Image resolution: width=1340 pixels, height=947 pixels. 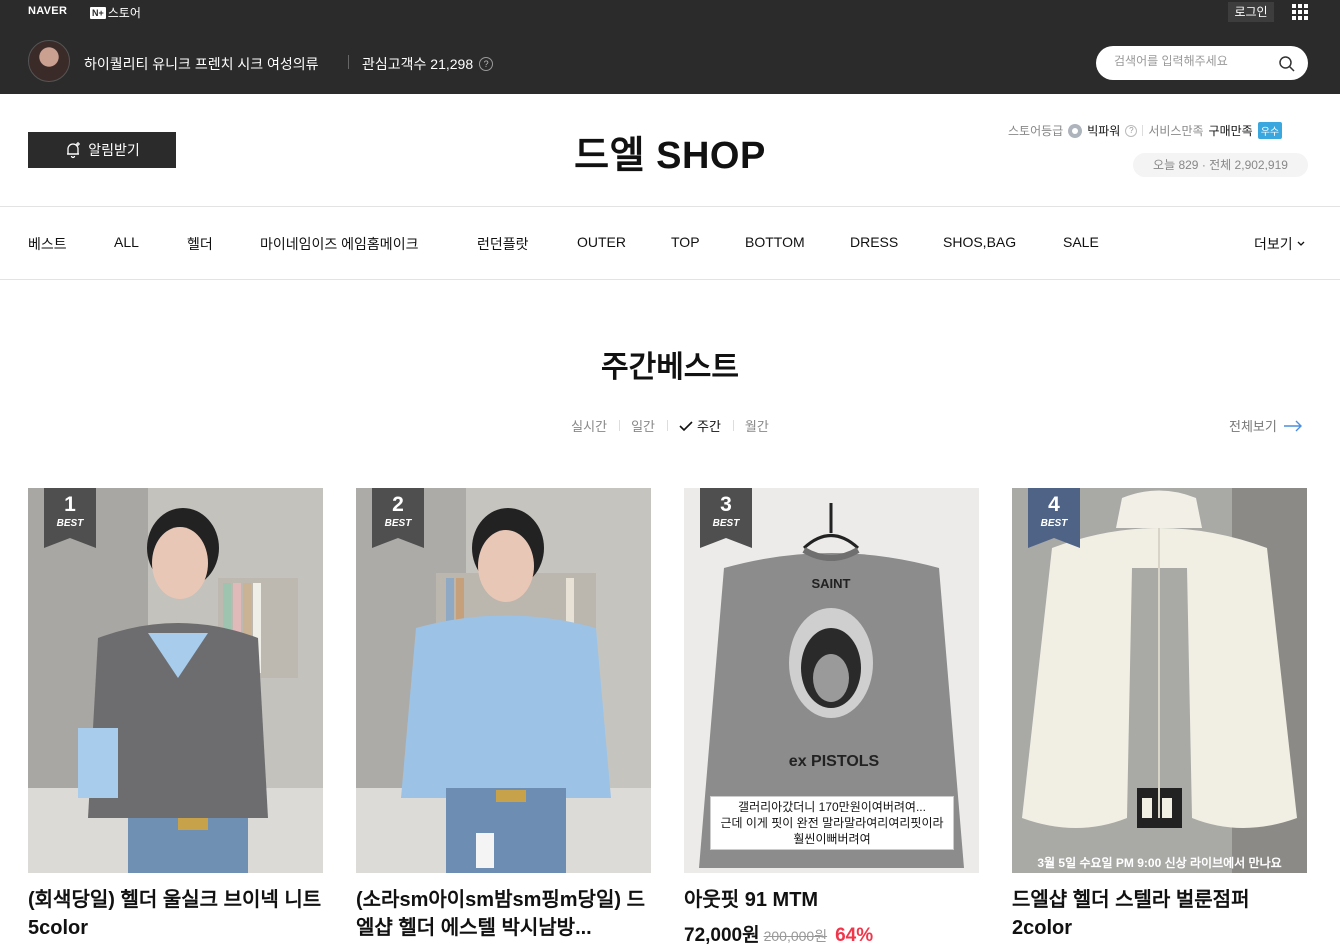 I want to click on nav-item-dress: DRESS, so click(x=874, y=242).